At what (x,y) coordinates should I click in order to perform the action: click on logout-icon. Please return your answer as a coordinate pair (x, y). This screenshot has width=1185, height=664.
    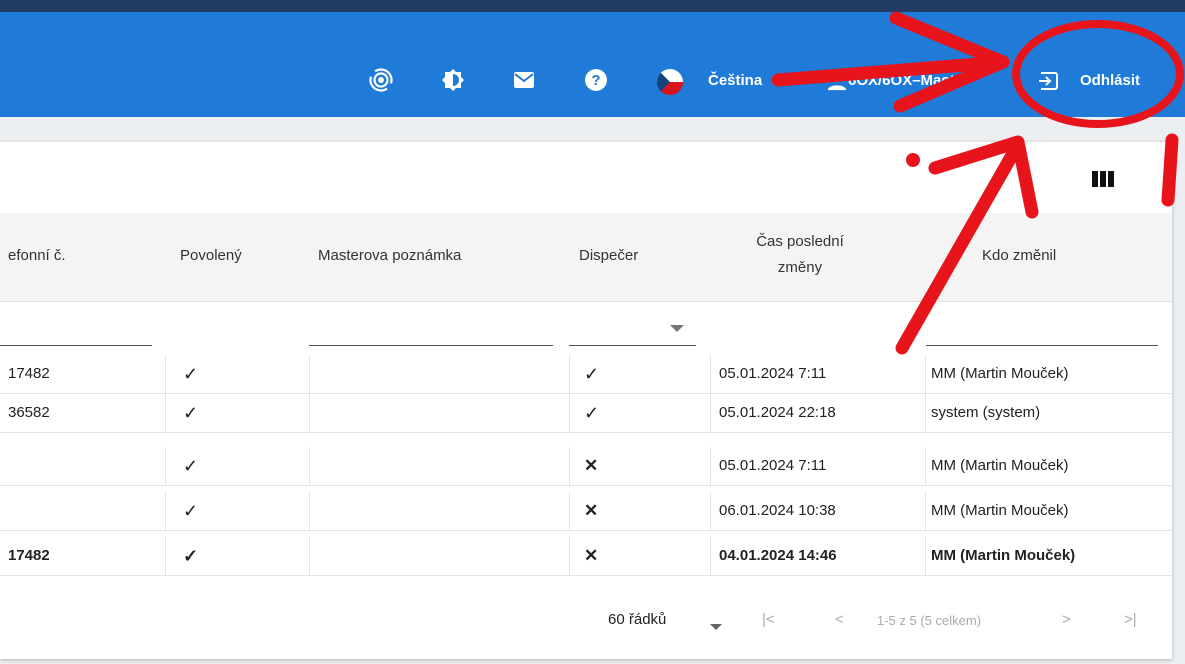
    Looking at the image, I should click on (1049, 81).